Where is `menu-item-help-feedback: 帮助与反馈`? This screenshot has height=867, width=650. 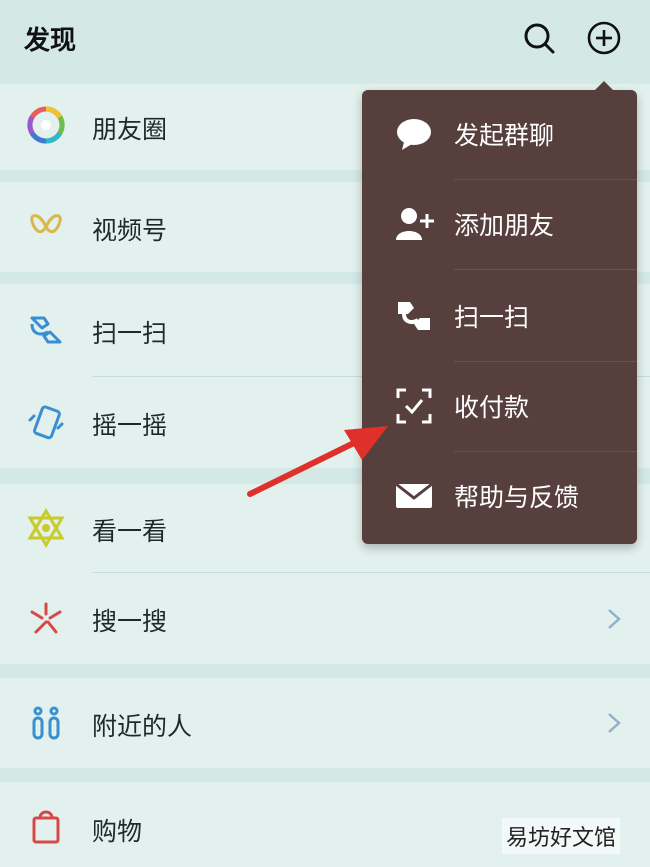 menu-item-help-feedback: 帮助与反馈 is located at coordinates (499, 497).